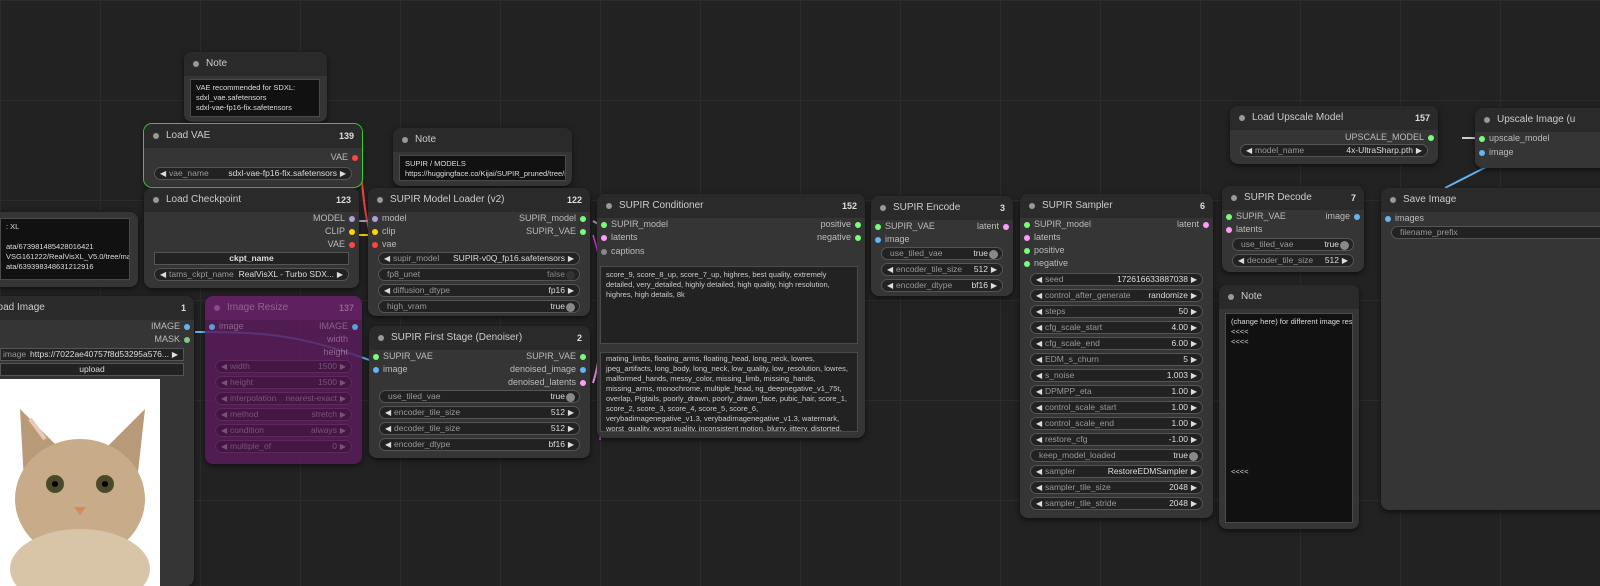 The width and height of the screenshot is (1600, 586). What do you see at coordinates (1116, 279) in the screenshot?
I see `sampler-seed-widget: ◀ seed 172616633887038 ▶` at bounding box center [1116, 279].